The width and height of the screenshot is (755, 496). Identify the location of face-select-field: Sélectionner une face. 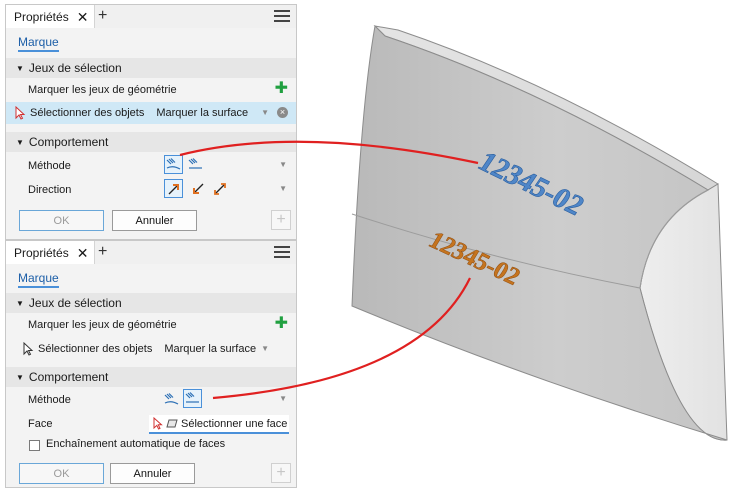
(219, 424).